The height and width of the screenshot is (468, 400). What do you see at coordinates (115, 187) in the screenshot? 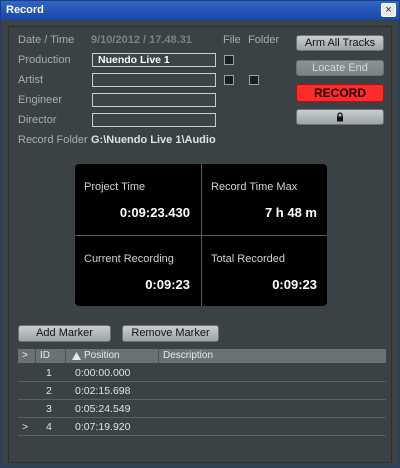
I see `project-time-label: Project Time` at bounding box center [115, 187].